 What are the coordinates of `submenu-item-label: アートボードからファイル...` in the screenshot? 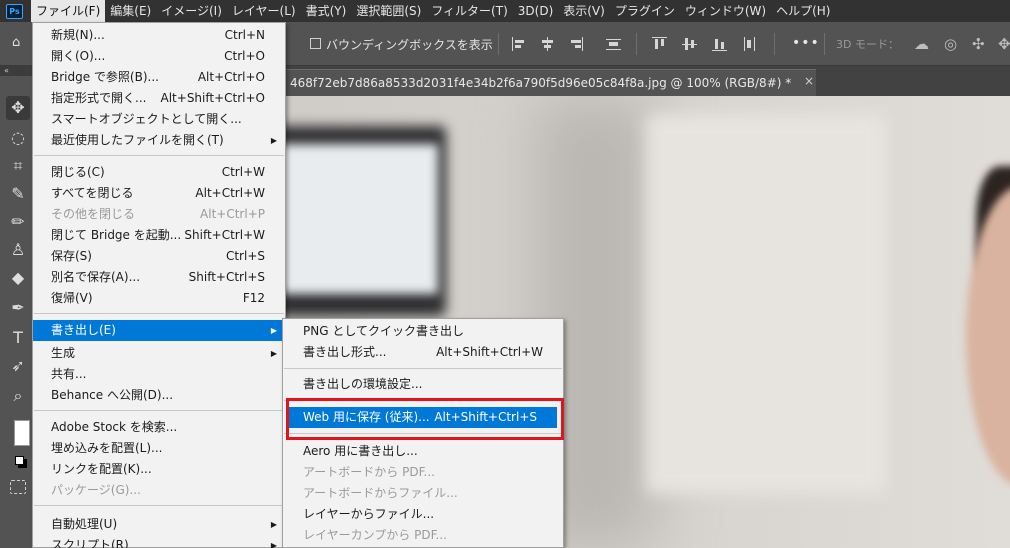 It's located at (380, 493).